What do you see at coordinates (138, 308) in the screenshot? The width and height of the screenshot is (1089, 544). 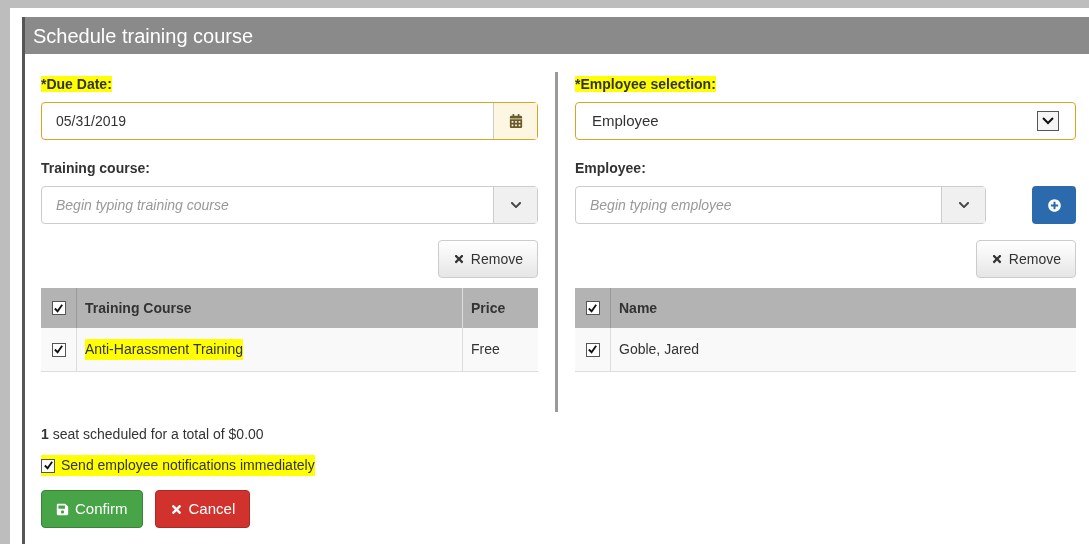 I see `column-header: Training Course` at bounding box center [138, 308].